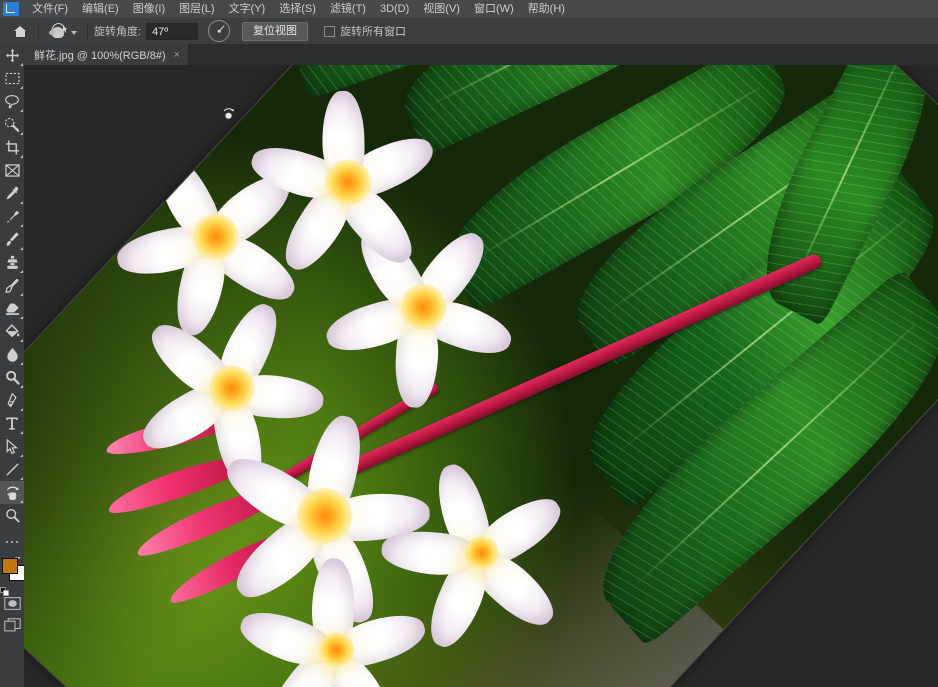 Image resolution: width=938 pixels, height=687 pixels. Describe the element at coordinates (469, 31) in the screenshot. I see `options-bar: 旋转角度: 47º 复位视图 旋转所有窗口` at that location.